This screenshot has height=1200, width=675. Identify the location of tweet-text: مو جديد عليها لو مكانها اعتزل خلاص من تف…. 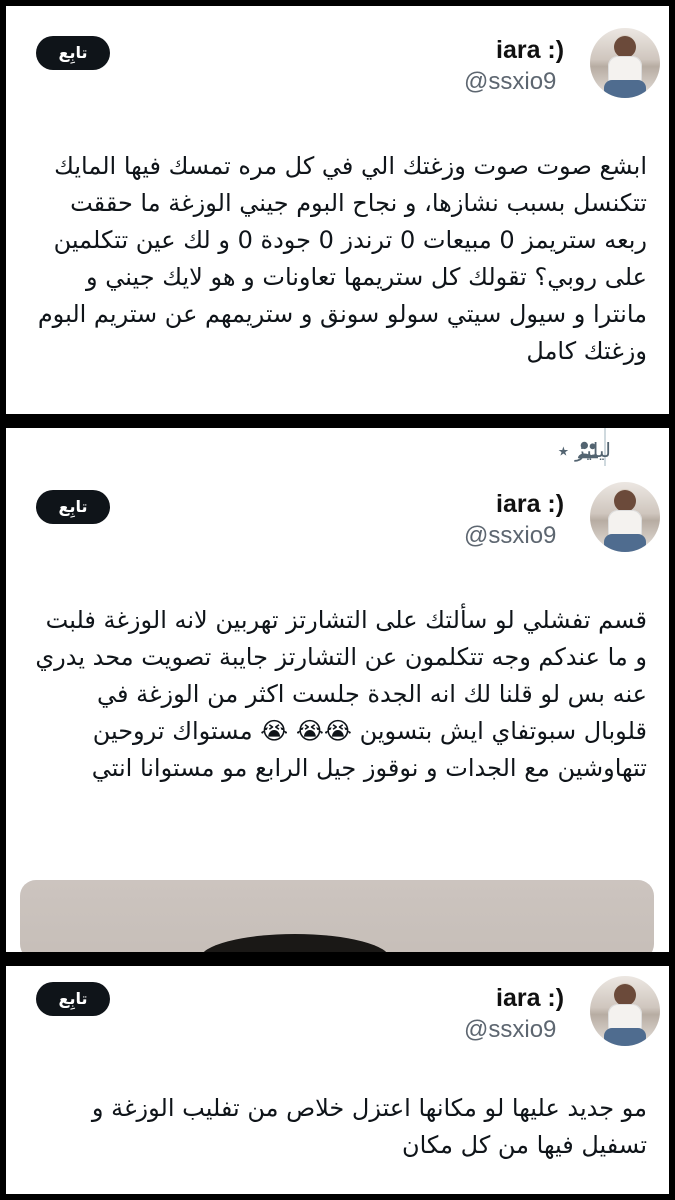
(365, 1126).